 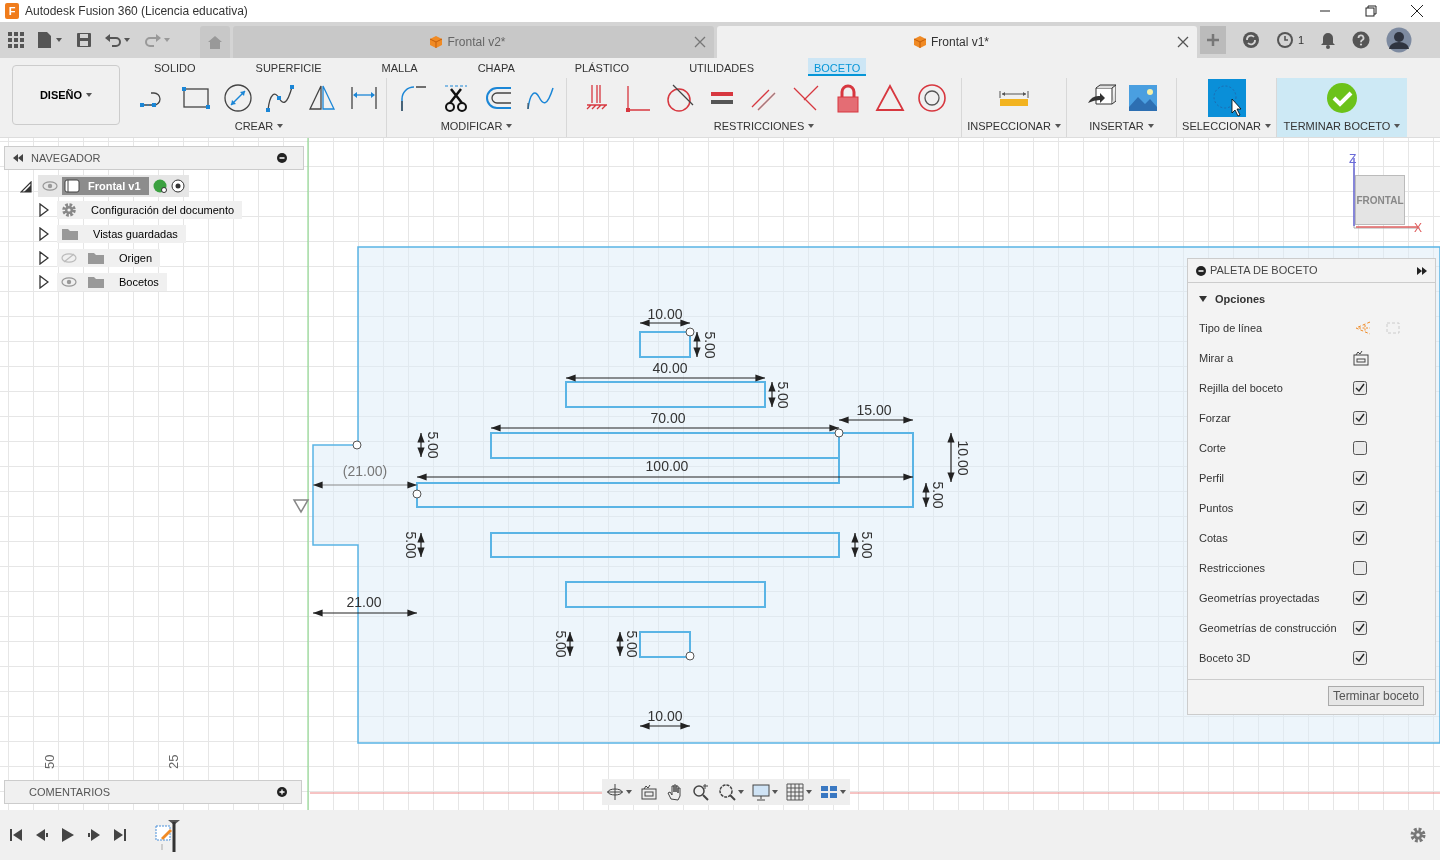 What do you see at coordinates (1375, 696) in the screenshot?
I see `finish-sketch-button: Terminar boceto` at bounding box center [1375, 696].